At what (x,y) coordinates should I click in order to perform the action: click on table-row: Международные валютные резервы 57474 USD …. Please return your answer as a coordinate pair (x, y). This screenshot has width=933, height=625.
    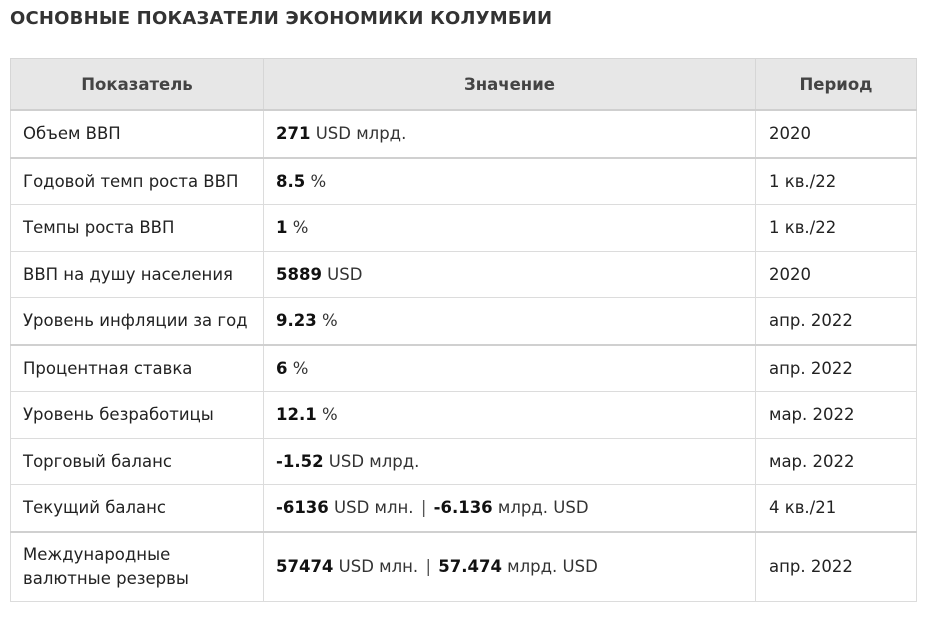
    Looking at the image, I should click on (463, 566).